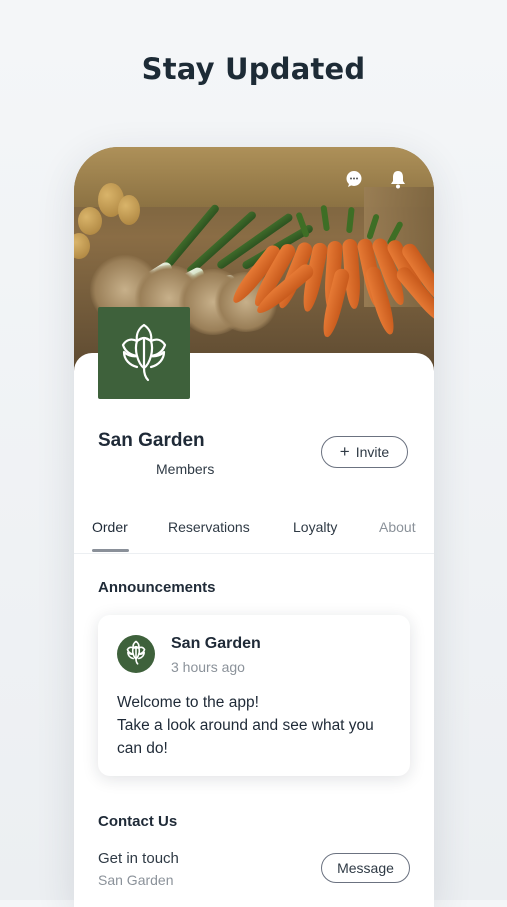 This screenshot has width=507, height=907. What do you see at coordinates (138, 821) in the screenshot?
I see `contact-title: Contact Us` at bounding box center [138, 821].